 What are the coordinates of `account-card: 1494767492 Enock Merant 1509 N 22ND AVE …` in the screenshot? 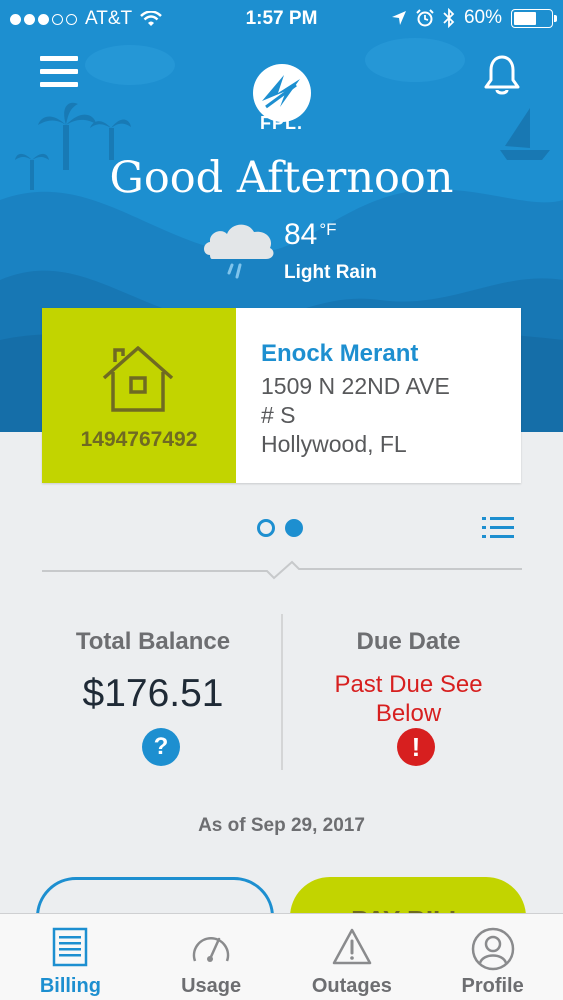 It's located at (281, 395).